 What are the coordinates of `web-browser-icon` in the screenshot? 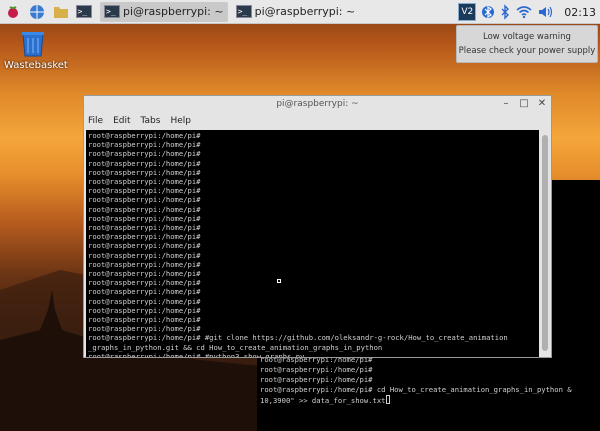 It's located at (37, 12).